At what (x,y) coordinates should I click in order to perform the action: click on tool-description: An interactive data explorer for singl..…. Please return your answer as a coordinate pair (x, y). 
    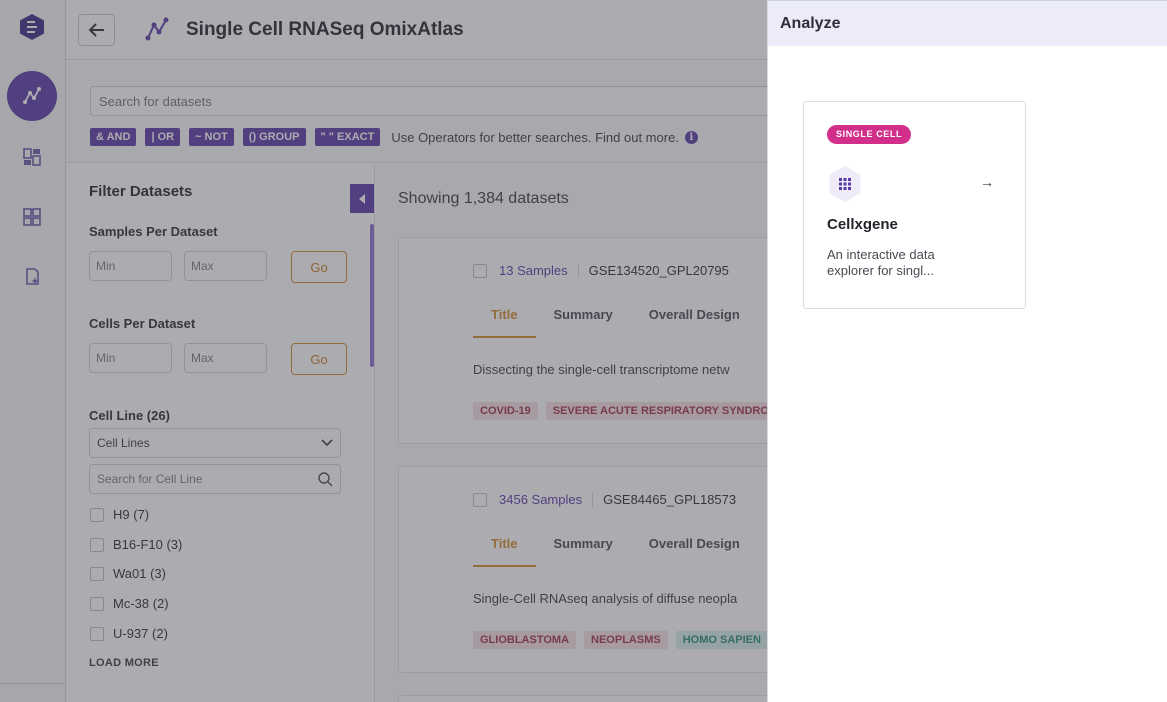
    Looking at the image, I should click on (881, 262).